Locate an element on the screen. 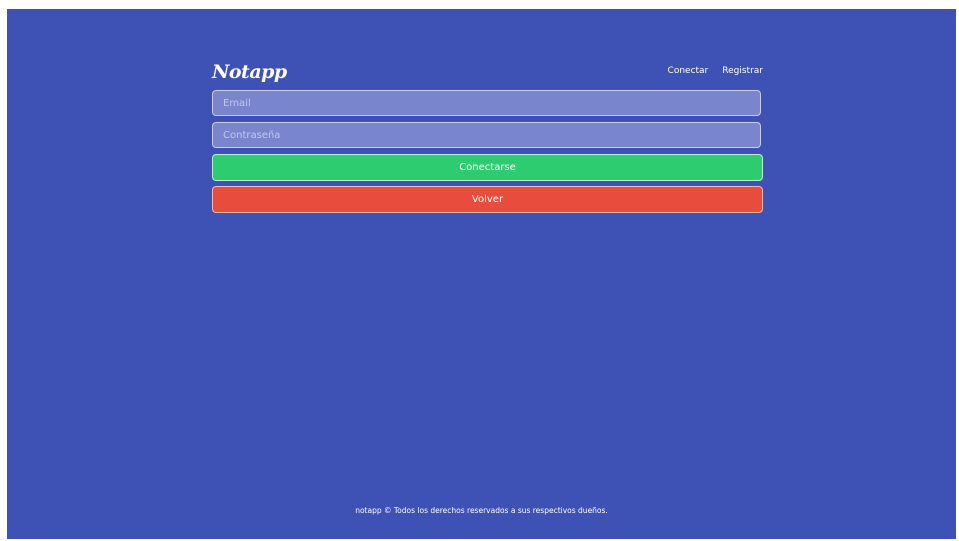  nav-register-link: Registrar is located at coordinates (742, 71).